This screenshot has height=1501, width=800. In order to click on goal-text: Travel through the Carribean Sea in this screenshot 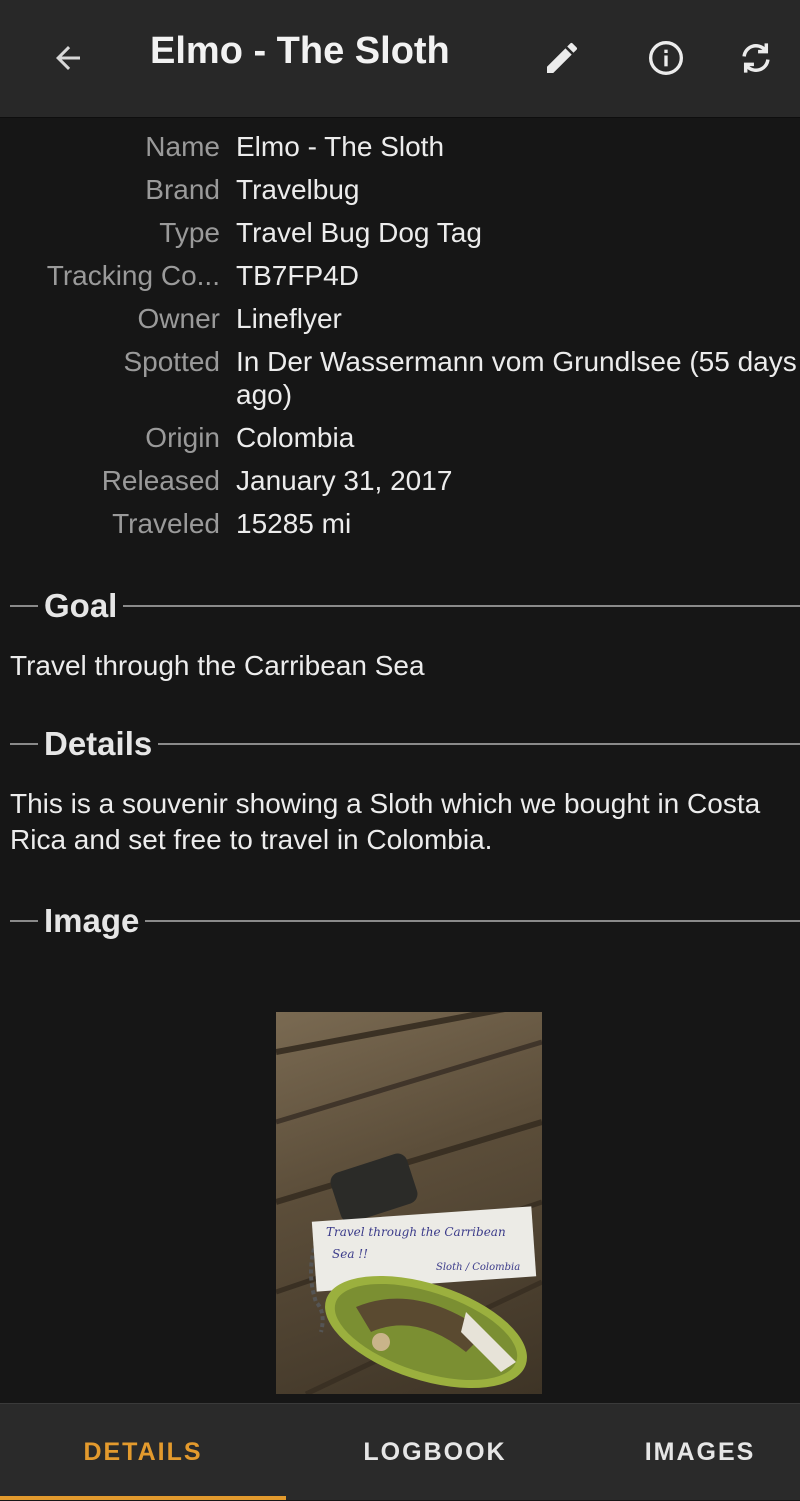, I will do `click(217, 665)`.